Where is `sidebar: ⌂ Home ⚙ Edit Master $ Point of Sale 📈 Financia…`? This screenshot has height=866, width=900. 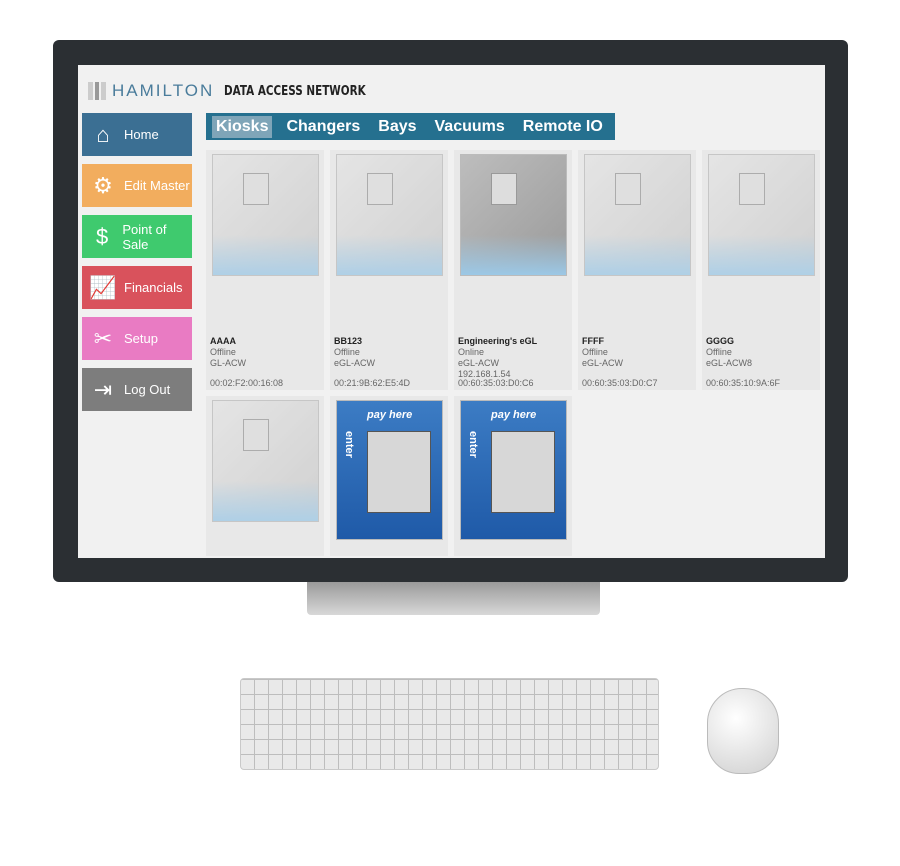
sidebar: ⌂ Home ⚙ Edit Master $ Point of Sale 📈 Financia… is located at coordinates (137, 266).